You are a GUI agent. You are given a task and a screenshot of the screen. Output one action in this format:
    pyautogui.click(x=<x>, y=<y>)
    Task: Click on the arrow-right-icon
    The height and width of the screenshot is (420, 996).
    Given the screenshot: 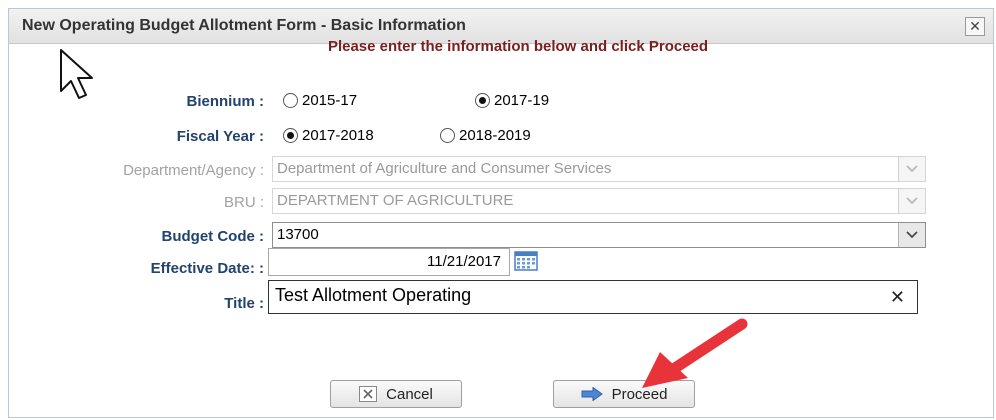 What is the action you would take?
    pyautogui.click(x=592, y=394)
    